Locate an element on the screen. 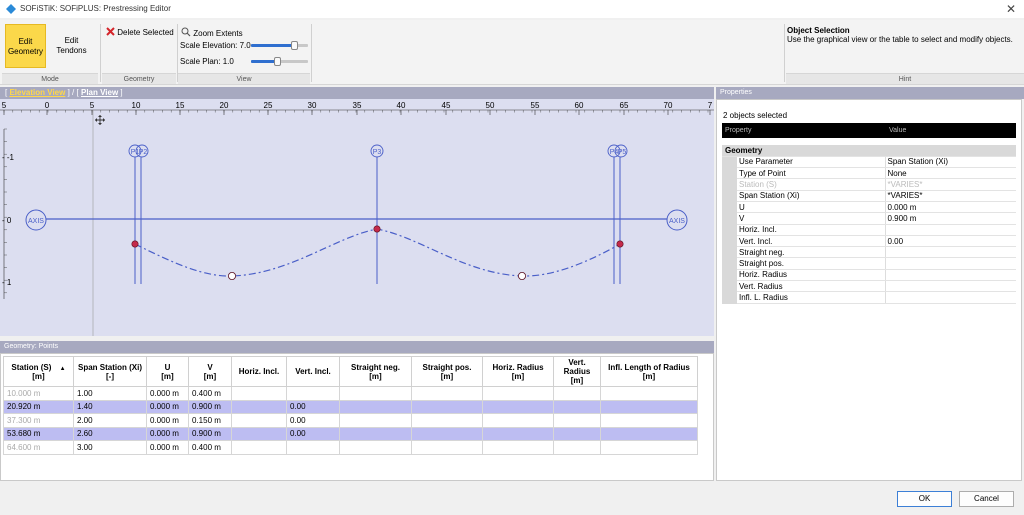  col-v-header: V [m] is located at coordinates (210, 371).